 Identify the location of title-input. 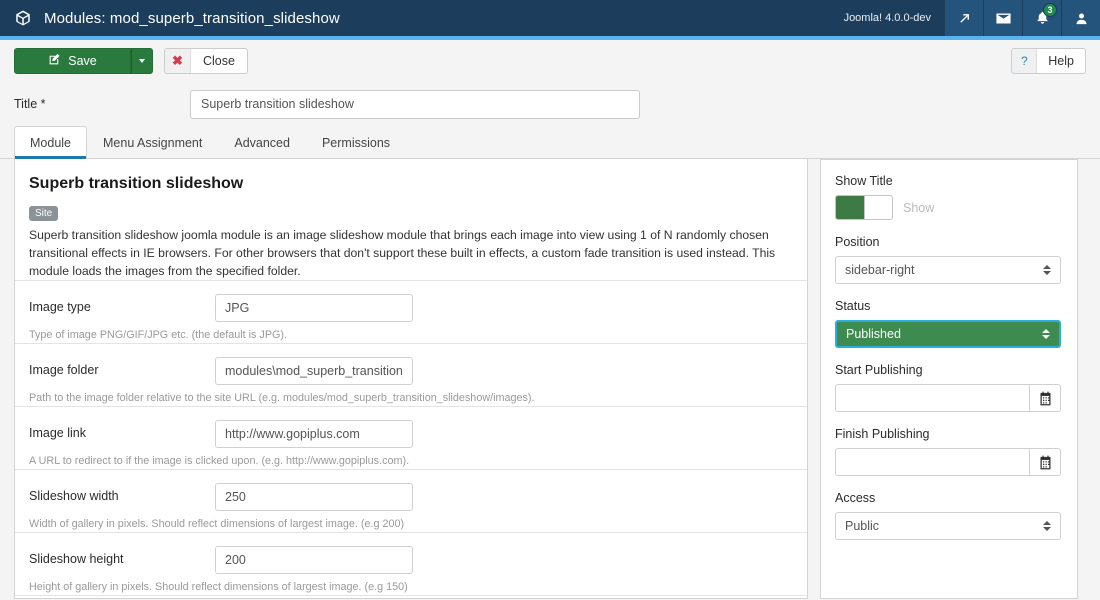
(415, 104).